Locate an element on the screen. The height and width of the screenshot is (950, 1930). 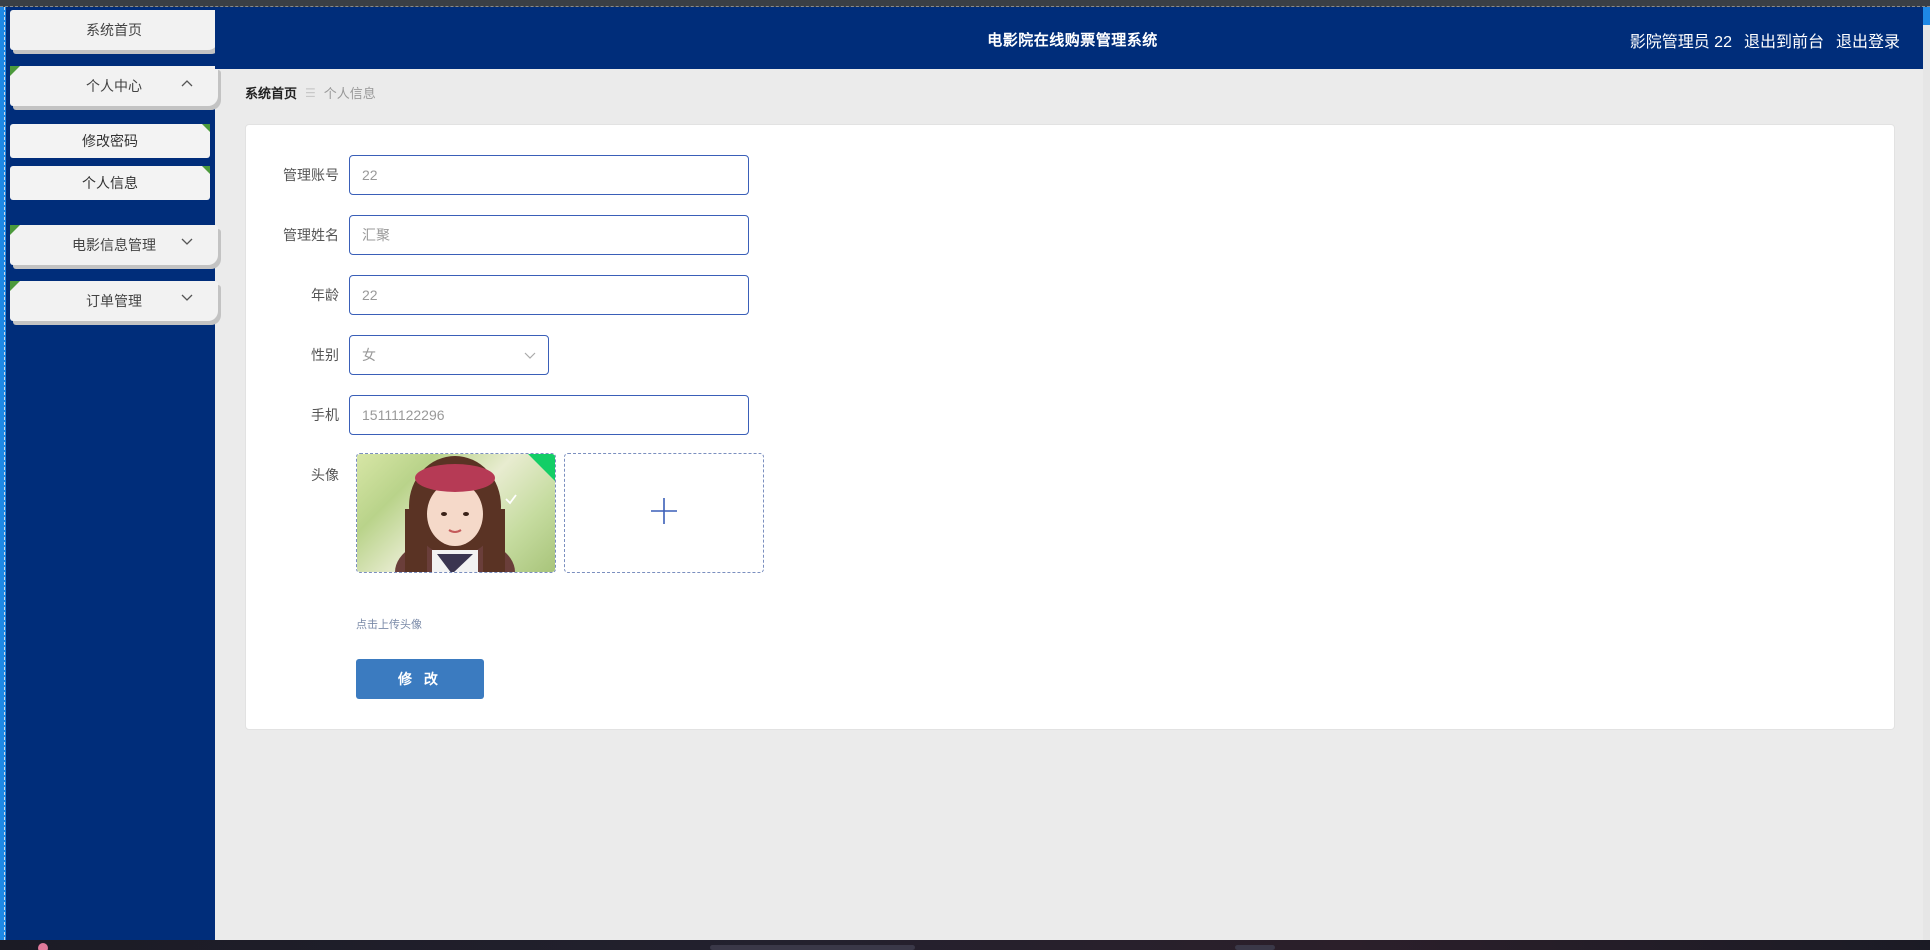
sidebar-subitem-change-password: 修改密码 is located at coordinates (110, 141).